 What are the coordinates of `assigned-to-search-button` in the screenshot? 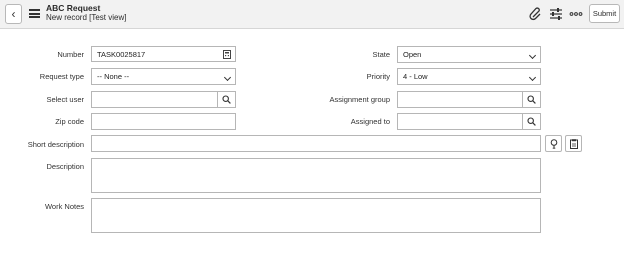 It's located at (531, 121).